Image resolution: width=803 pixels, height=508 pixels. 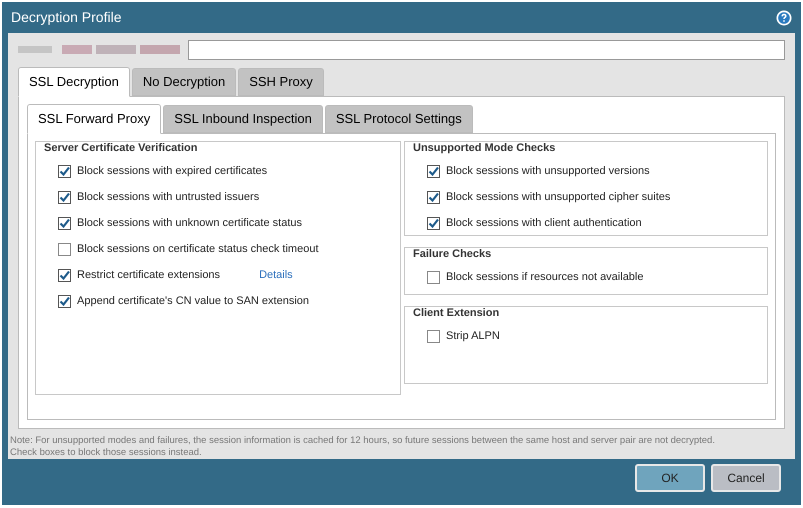 What do you see at coordinates (184, 82) in the screenshot?
I see `tab: No Decryption` at bounding box center [184, 82].